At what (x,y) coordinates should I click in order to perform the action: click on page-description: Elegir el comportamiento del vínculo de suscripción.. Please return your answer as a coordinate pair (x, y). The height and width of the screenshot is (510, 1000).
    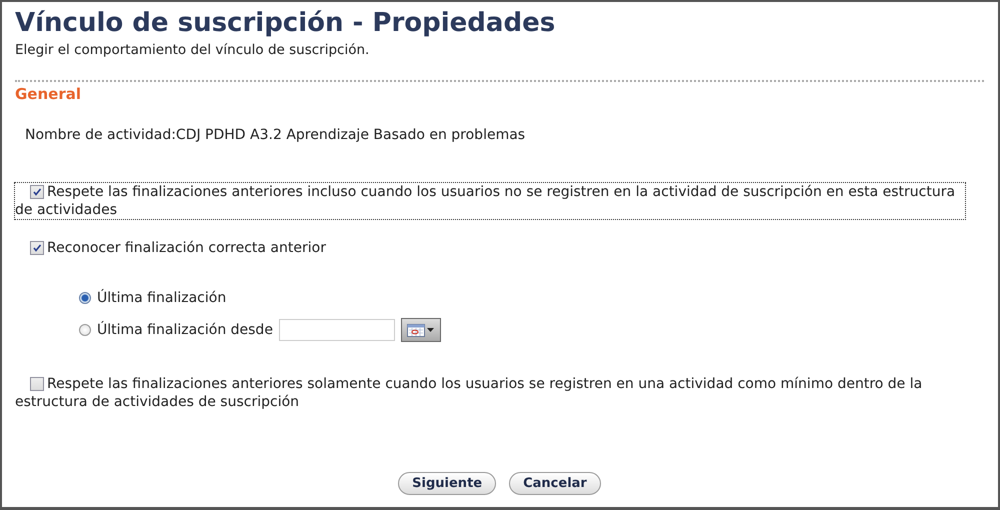
    Looking at the image, I should click on (192, 50).